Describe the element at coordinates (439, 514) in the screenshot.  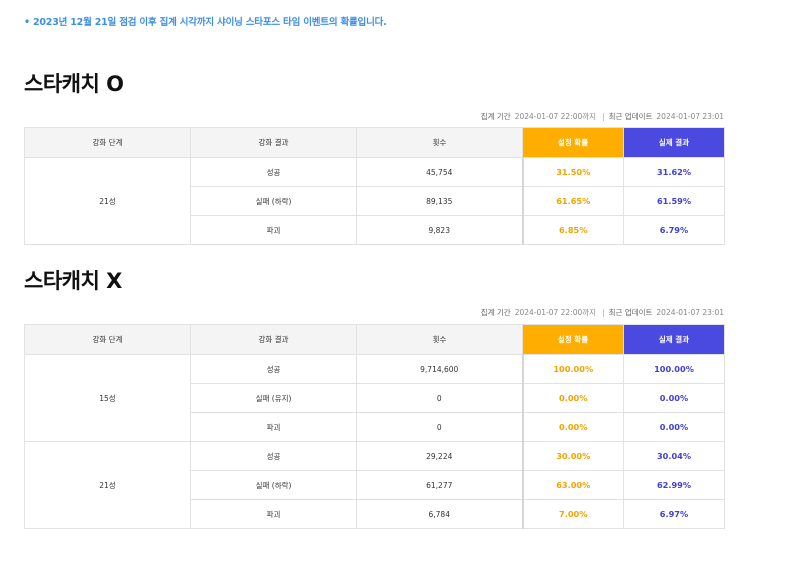
I see `count-cell: 6,784` at that location.